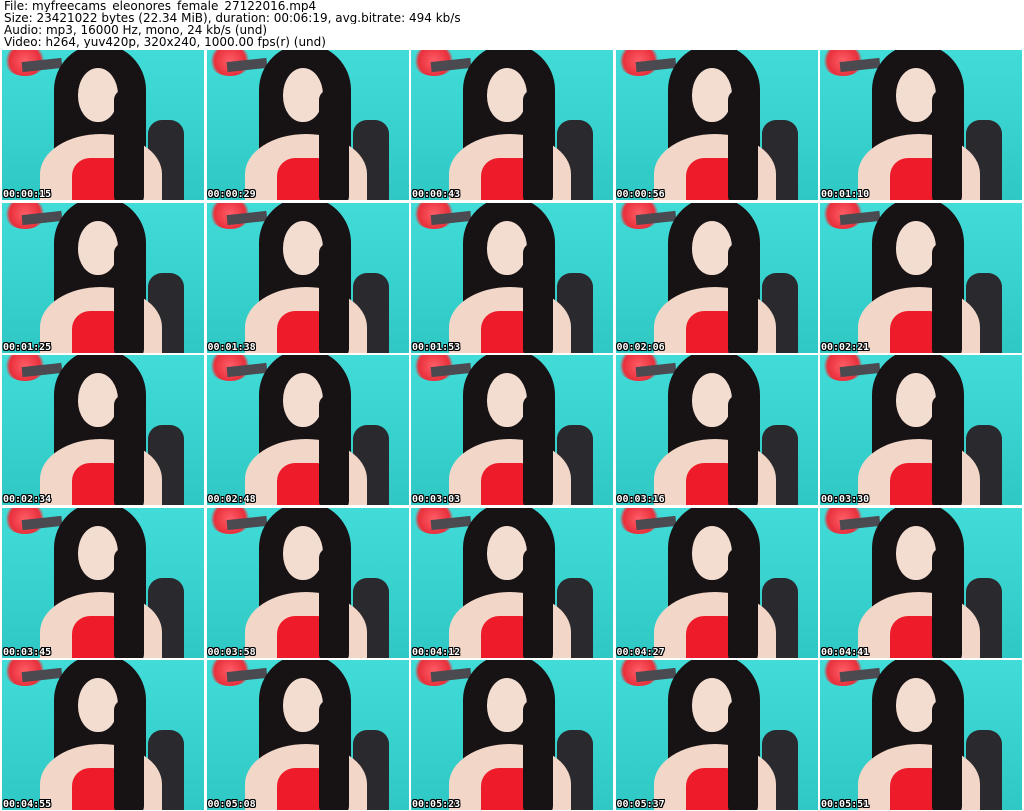  I want to click on thumbnail-timestamp: 00:00:43, so click(436, 194).